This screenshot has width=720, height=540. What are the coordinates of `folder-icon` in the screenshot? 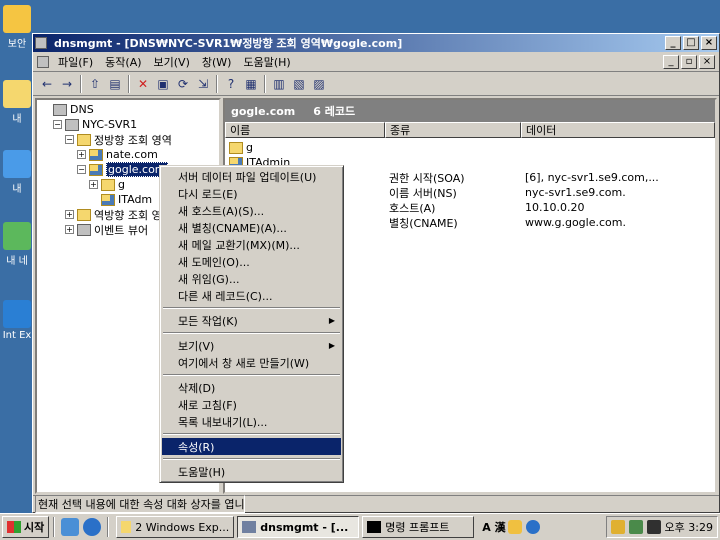 It's located at (126, 527).